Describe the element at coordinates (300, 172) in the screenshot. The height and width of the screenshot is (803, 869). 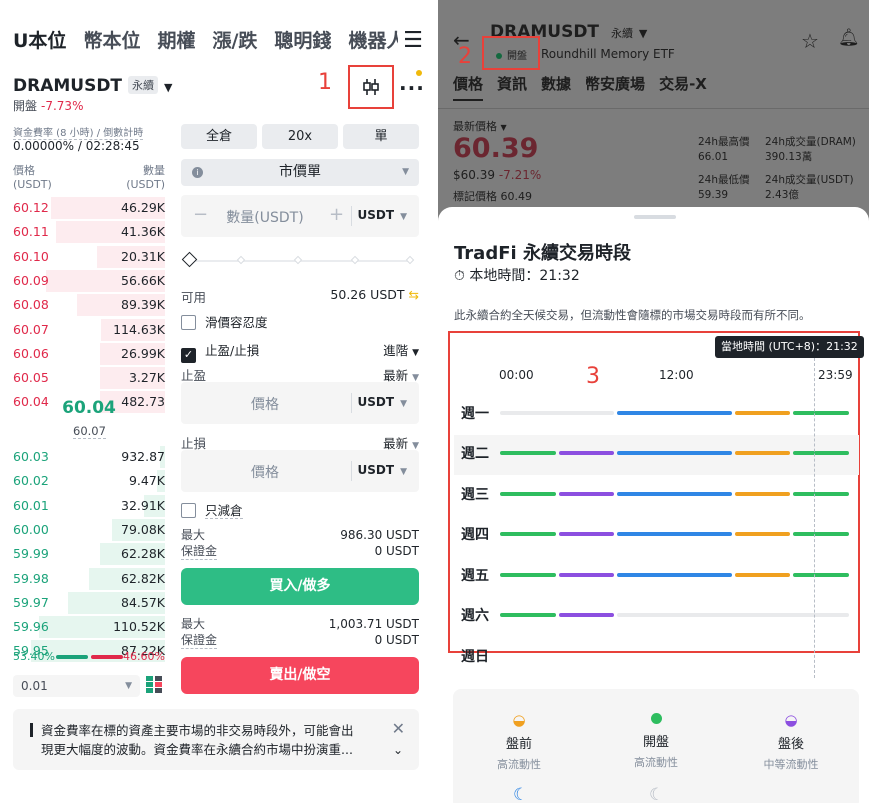
I see `order-type-select: i 市價單 ▼` at that location.